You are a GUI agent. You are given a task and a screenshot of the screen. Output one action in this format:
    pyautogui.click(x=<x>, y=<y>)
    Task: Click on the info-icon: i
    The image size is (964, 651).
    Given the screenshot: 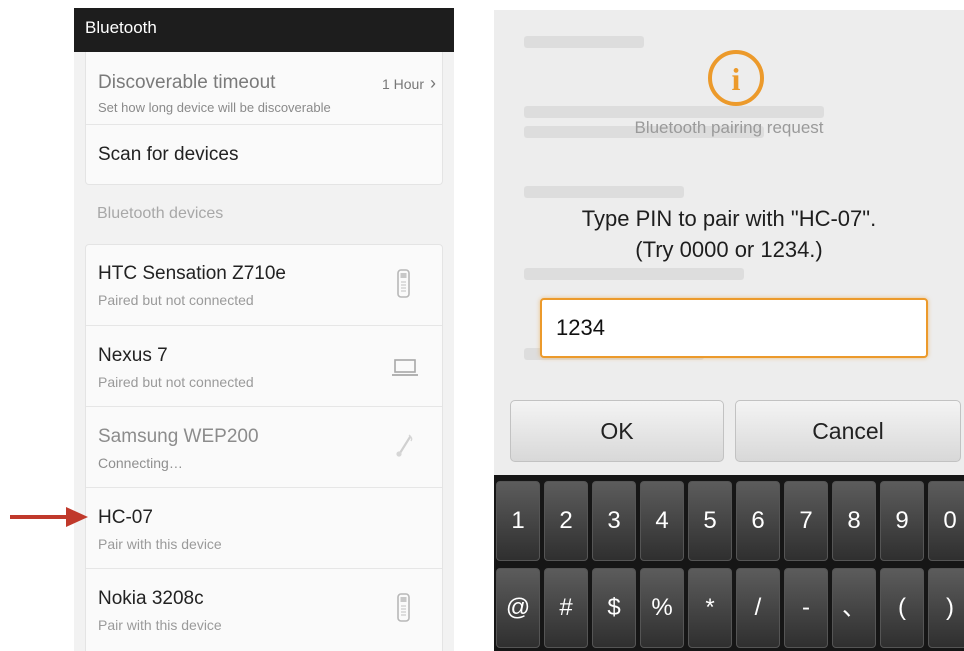 What is the action you would take?
    pyautogui.click(x=736, y=78)
    